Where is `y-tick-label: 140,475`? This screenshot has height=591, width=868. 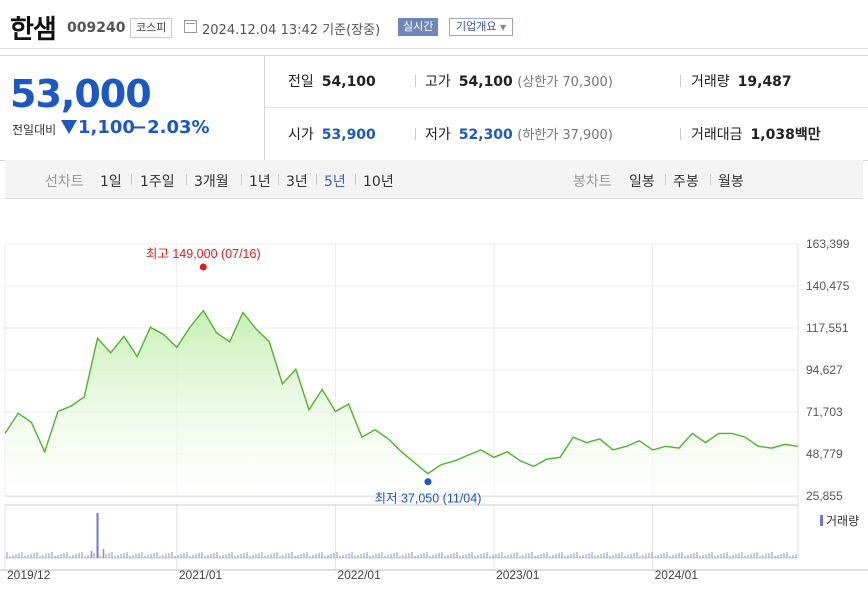 y-tick-label: 140,475 is located at coordinates (828, 286).